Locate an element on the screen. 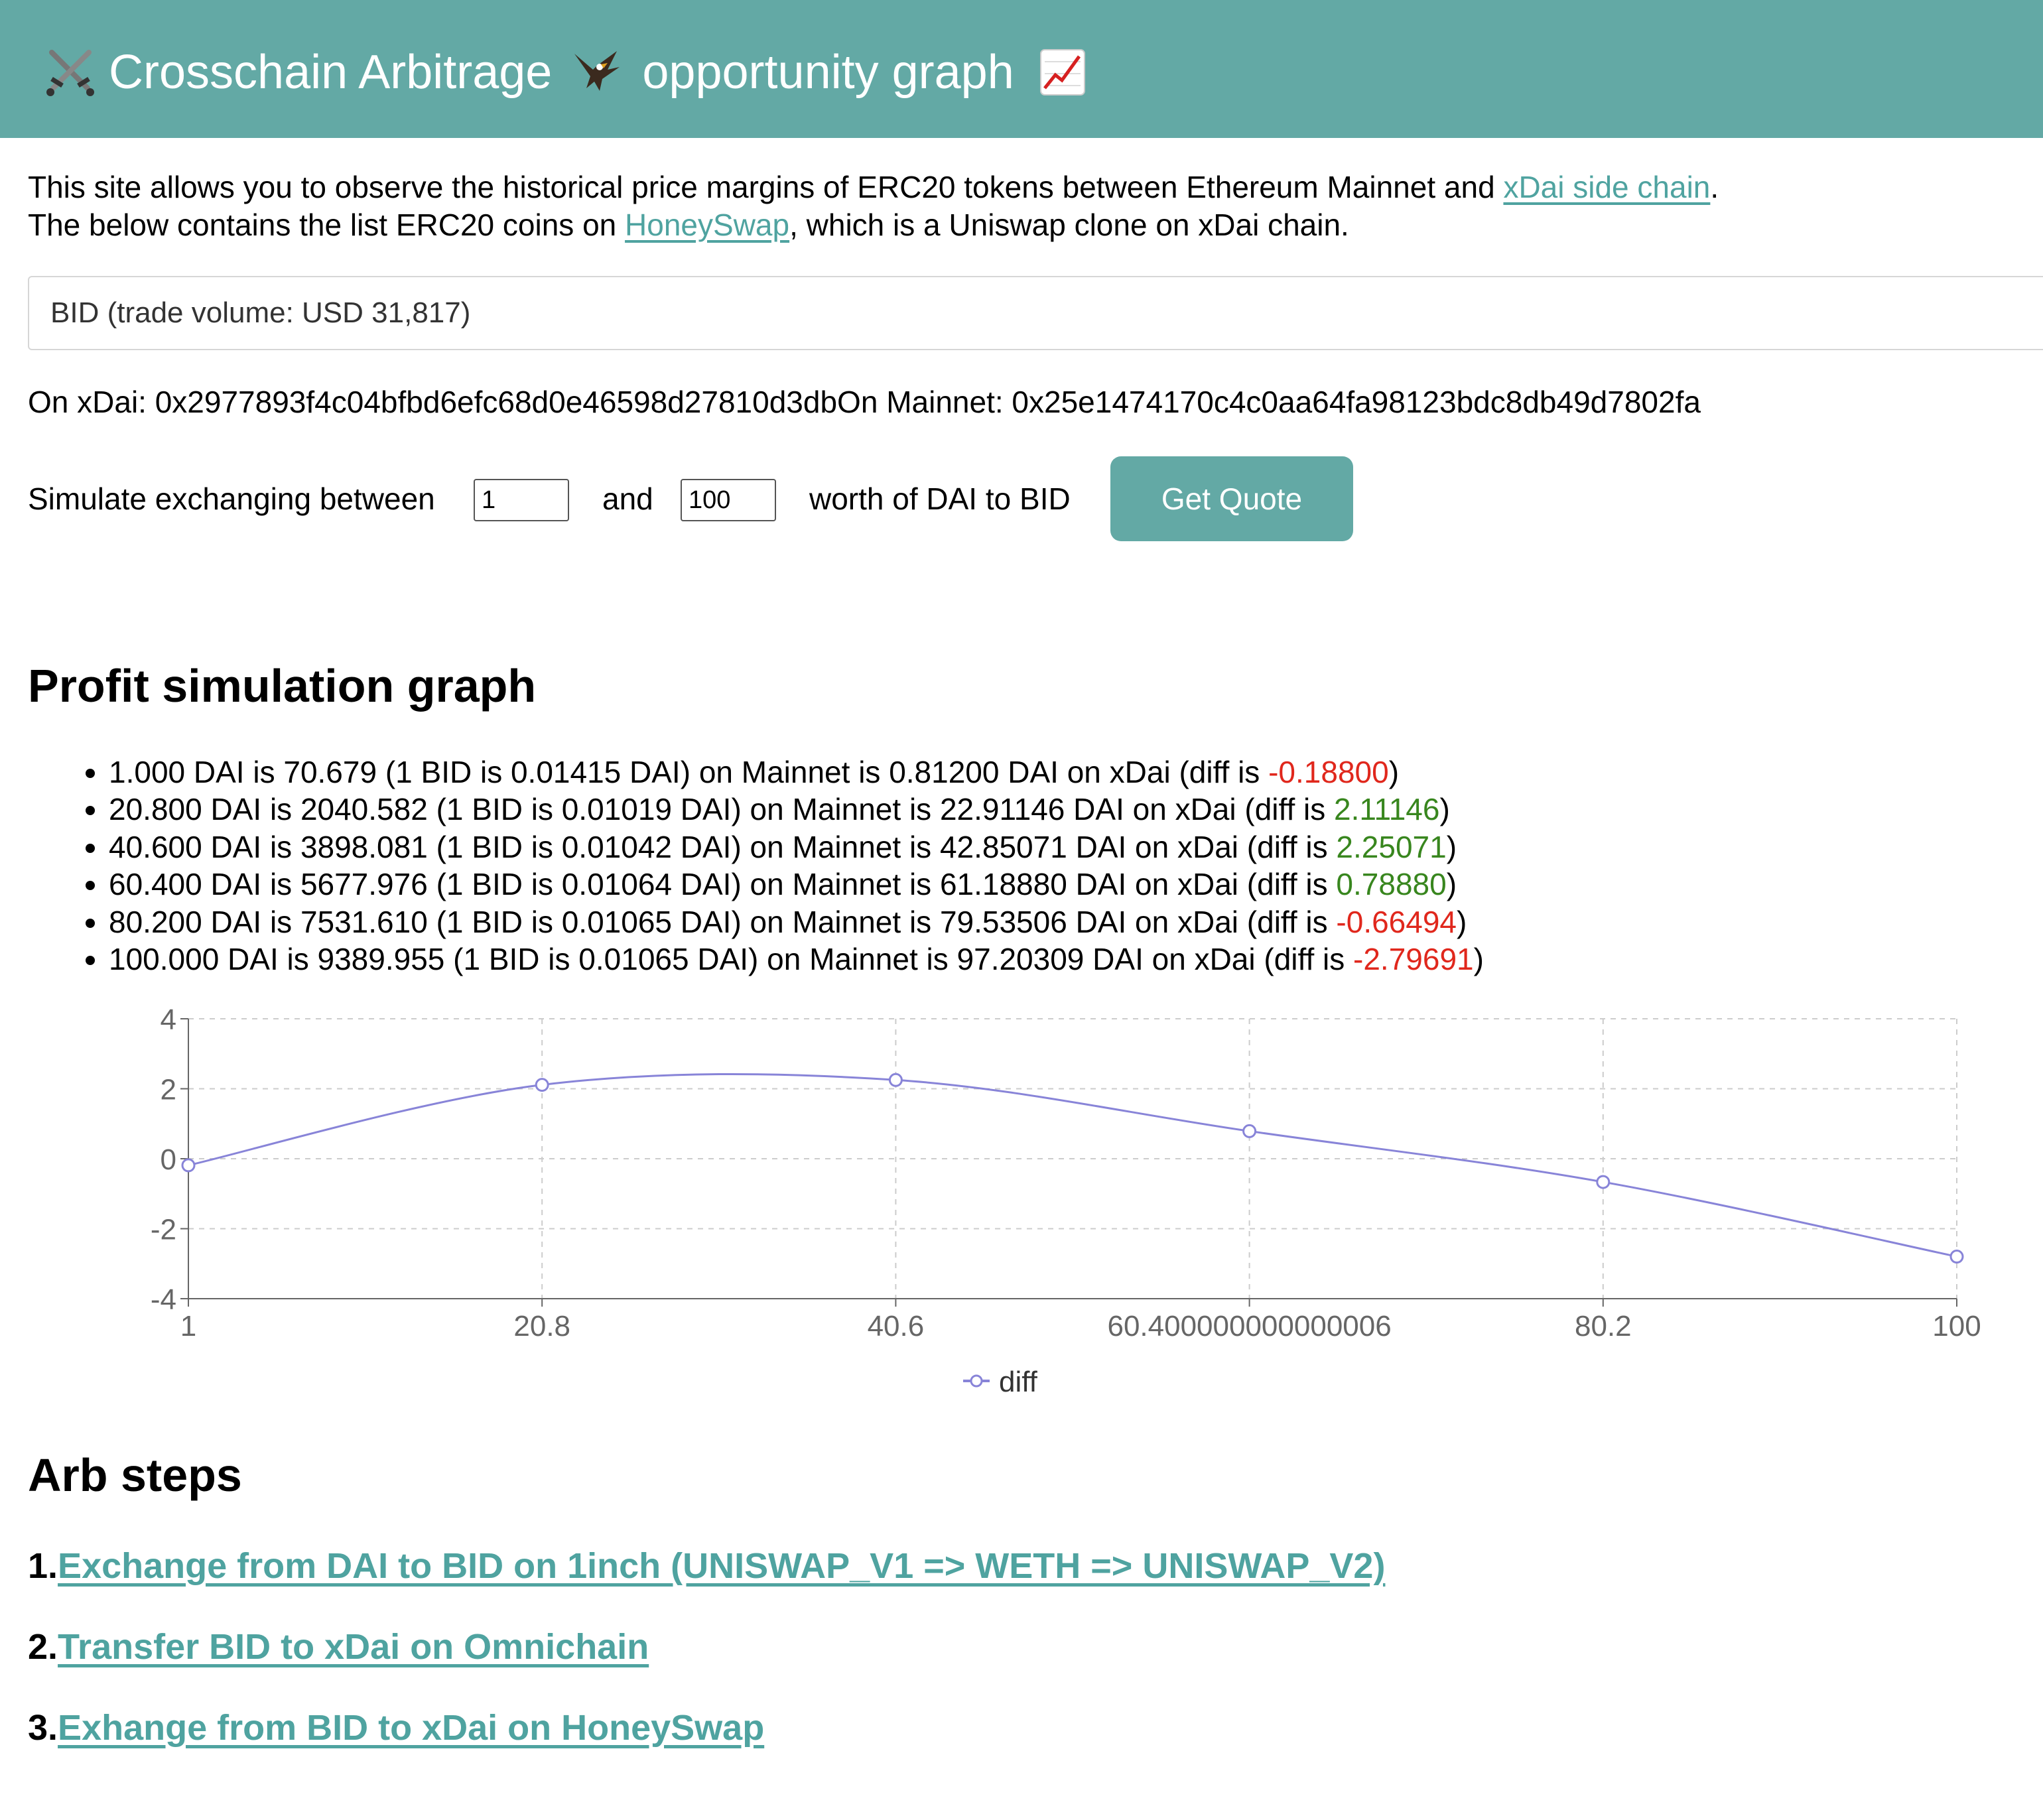 The image size is (2043, 1820). chart-increasing-icon is located at coordinates (1062, 72).